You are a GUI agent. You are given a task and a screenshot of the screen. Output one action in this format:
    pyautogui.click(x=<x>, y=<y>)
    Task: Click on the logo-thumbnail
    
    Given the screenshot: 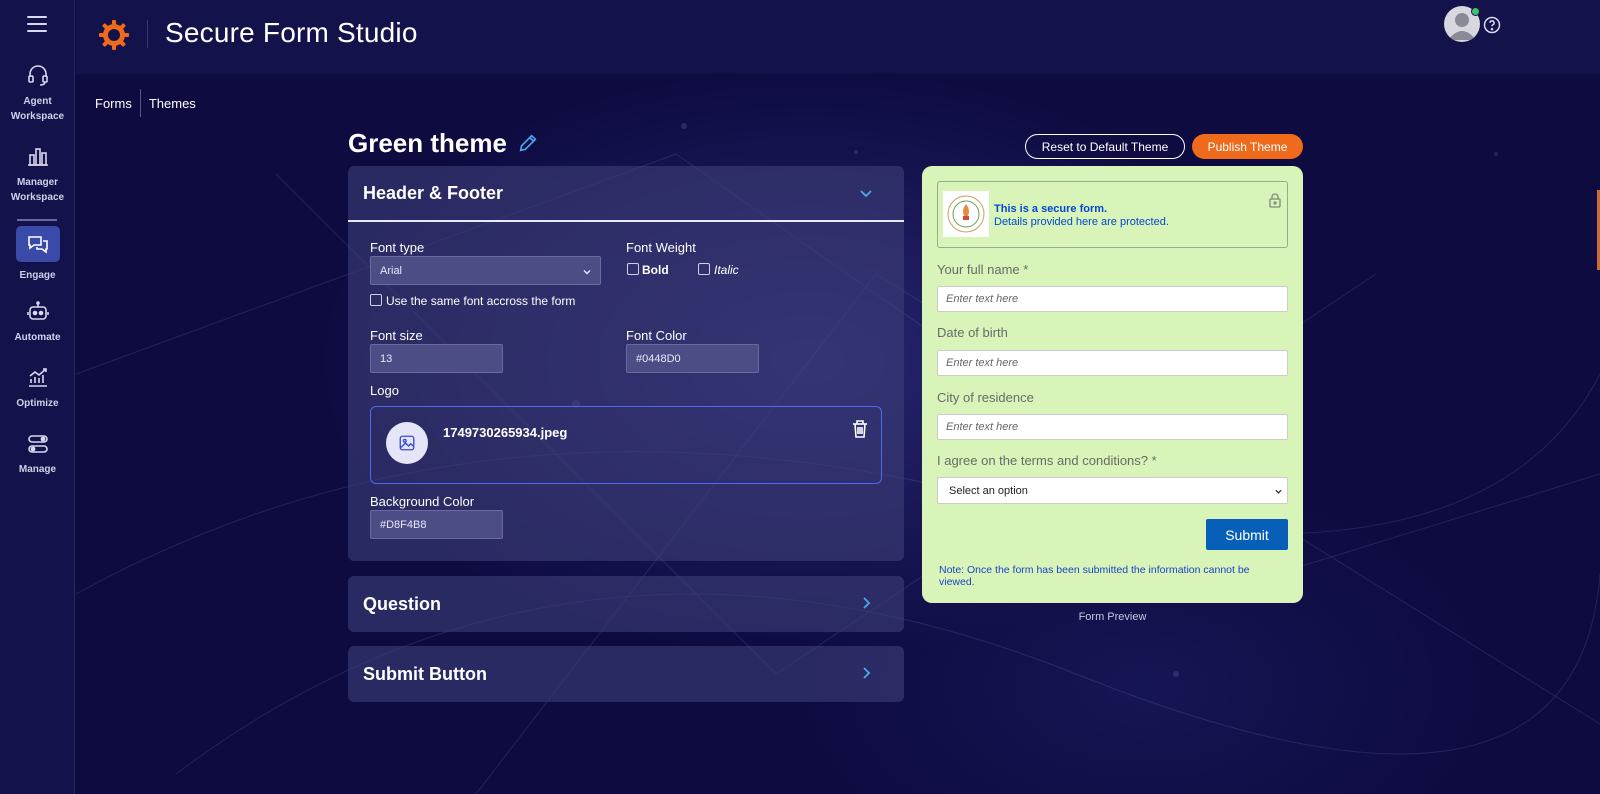 What is the action you would take?
    pyautogui.click(x=407, y=443)
    